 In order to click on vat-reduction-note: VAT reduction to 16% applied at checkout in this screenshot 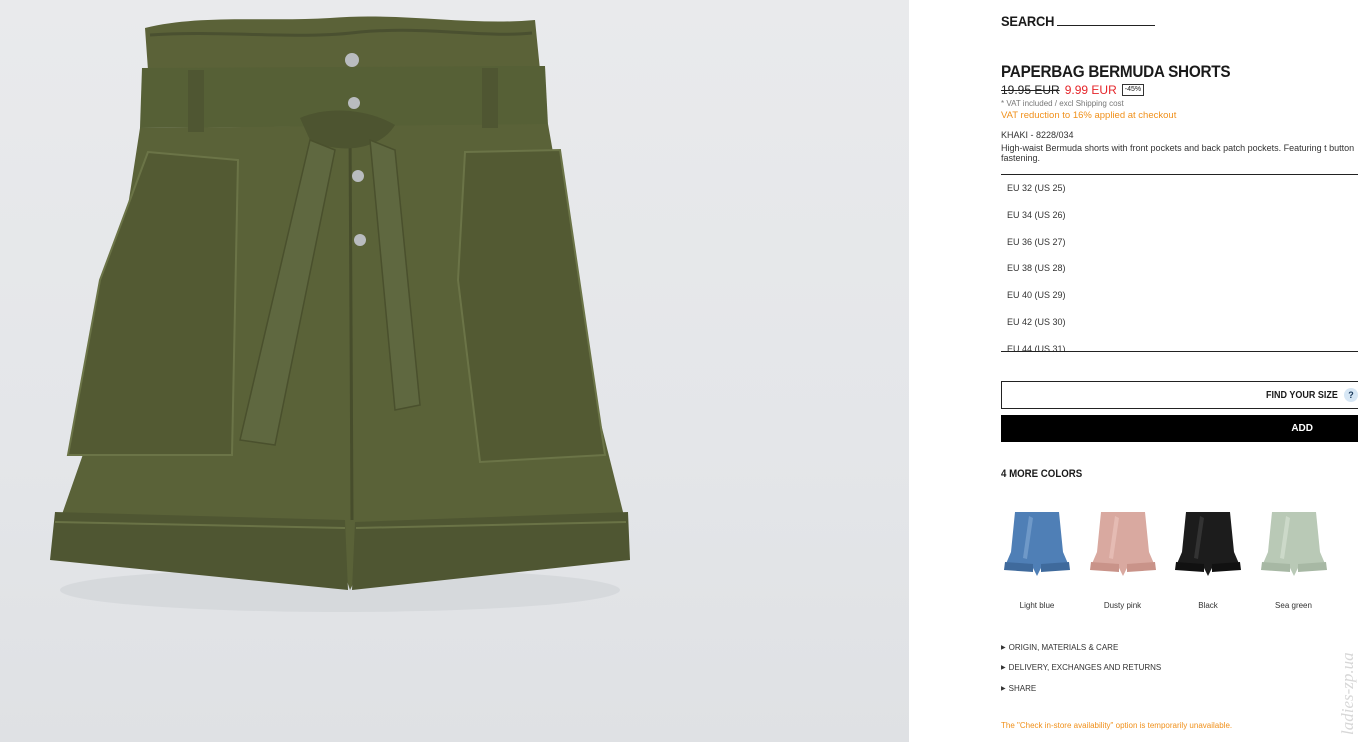, I will do `click(1089, 115)`.